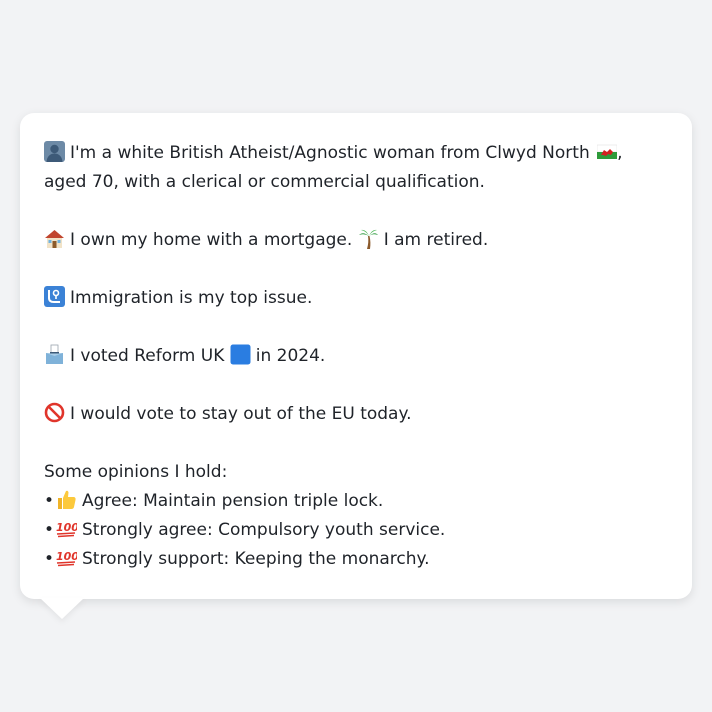 The image size is (712, 712). I want to click on palm-tree-icon, so click(368, 238).